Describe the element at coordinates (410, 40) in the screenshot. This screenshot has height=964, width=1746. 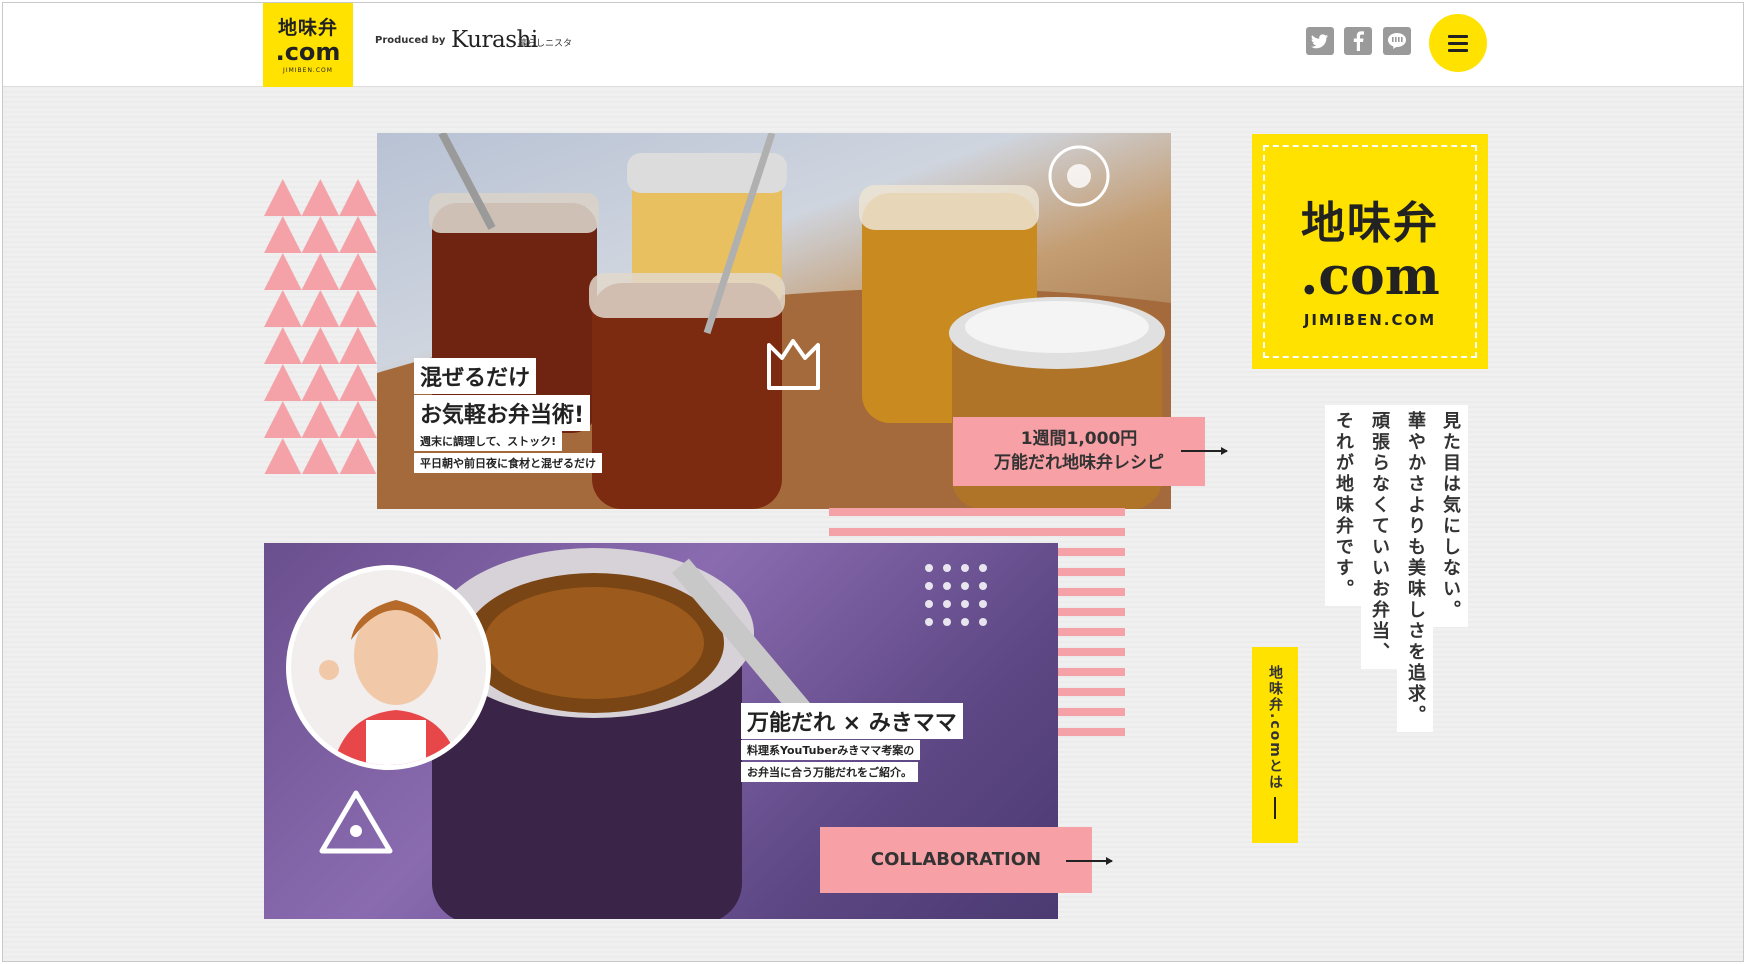
I see `produced-by-label: Produced by` at that location.